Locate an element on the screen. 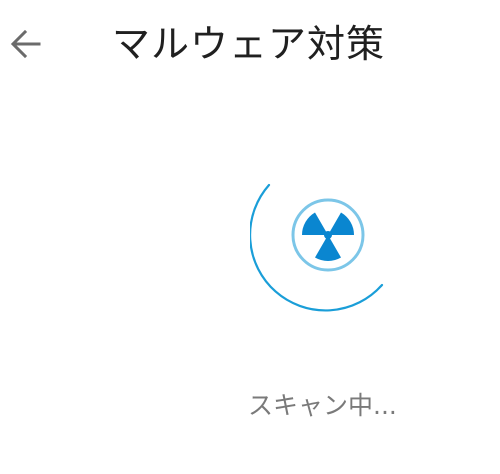 The image size is (500, 474). arrow-left-icon is located at coordinates (25, 44).